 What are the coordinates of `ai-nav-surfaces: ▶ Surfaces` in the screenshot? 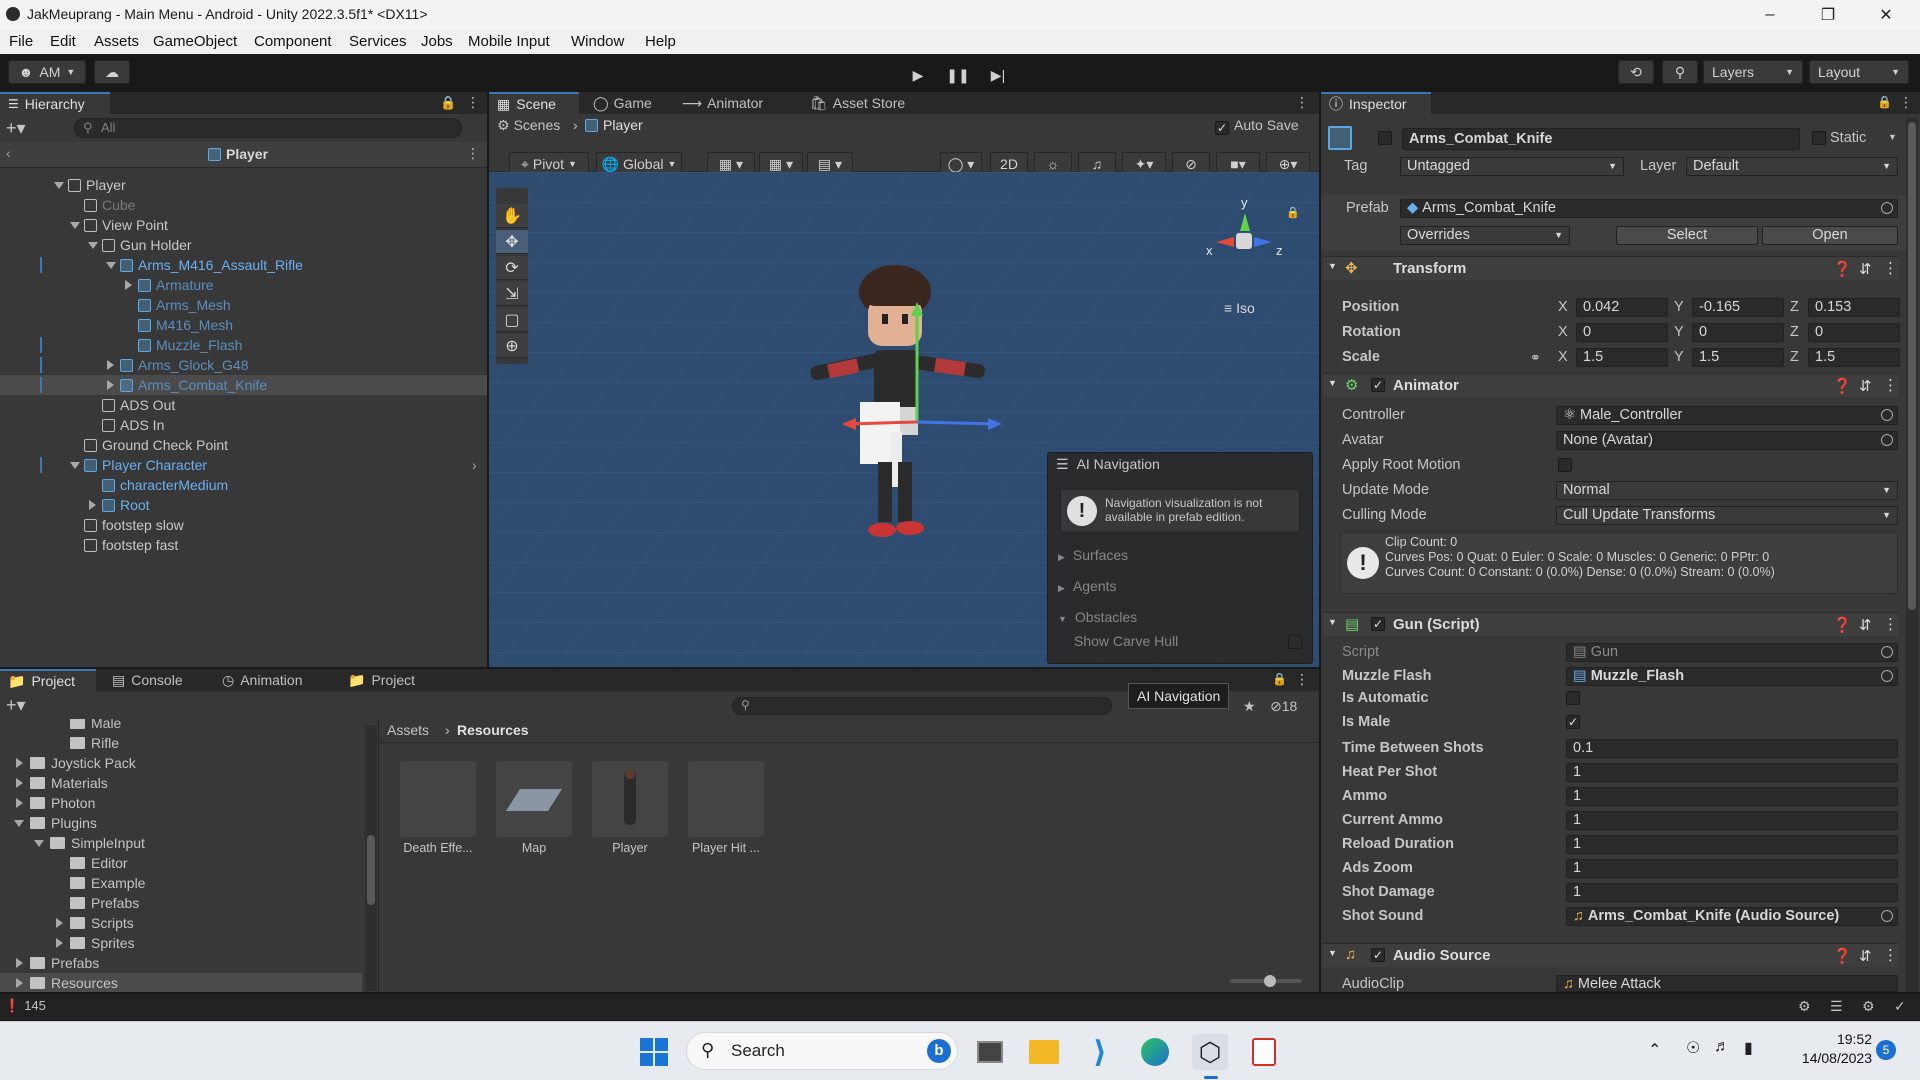 It's located at (1093, 555).